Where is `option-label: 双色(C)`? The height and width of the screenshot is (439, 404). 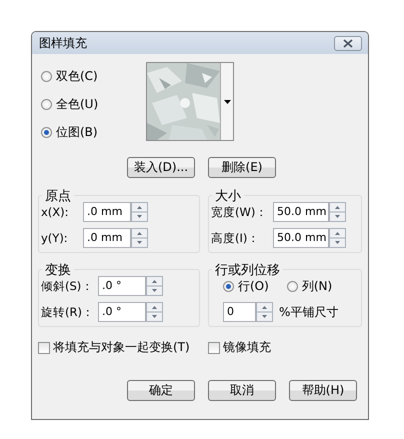 option-label: 双色(C) is located at coordinates (77, 76).